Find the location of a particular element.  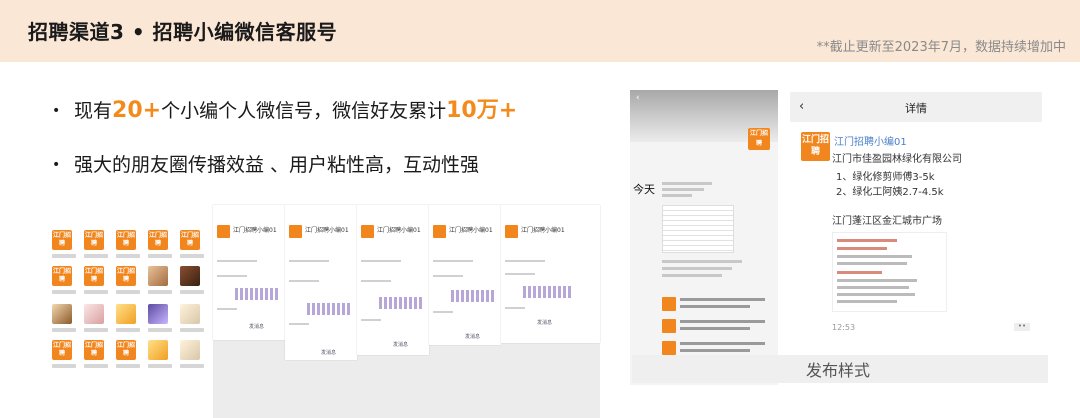

publish-style-caption: 发布样式 is located at coordinates (838, 370).